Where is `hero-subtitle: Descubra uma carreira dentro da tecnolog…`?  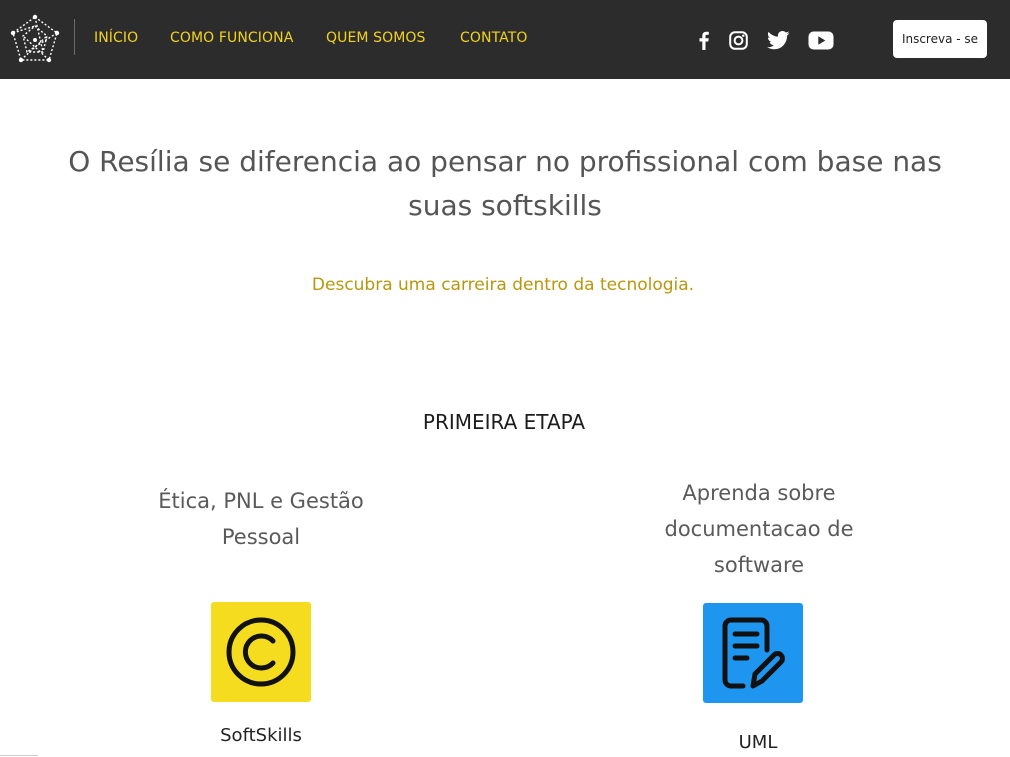 hero-subtitle: Descubra uma carreira dentro da tecnolog… is located at coordinates (503, 285).